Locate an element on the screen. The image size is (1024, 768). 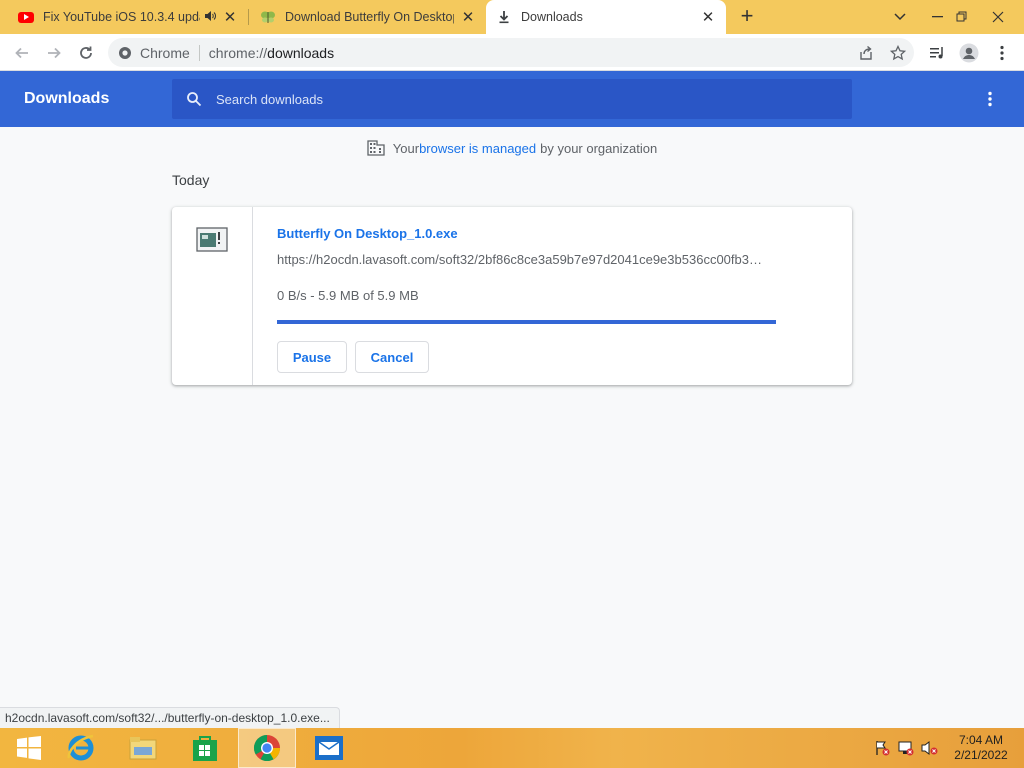
managed-link: browser is managed is located at coordinates (477, 148).